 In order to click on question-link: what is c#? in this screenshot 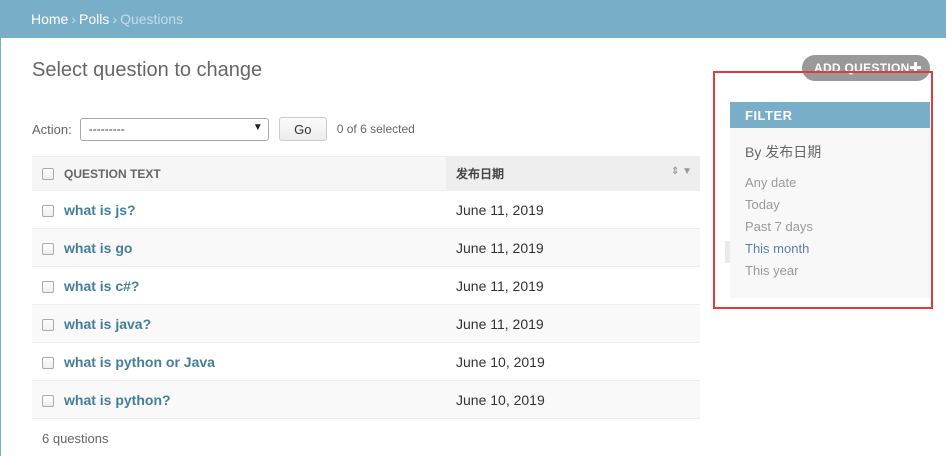, I will do `click(101, 286)`.